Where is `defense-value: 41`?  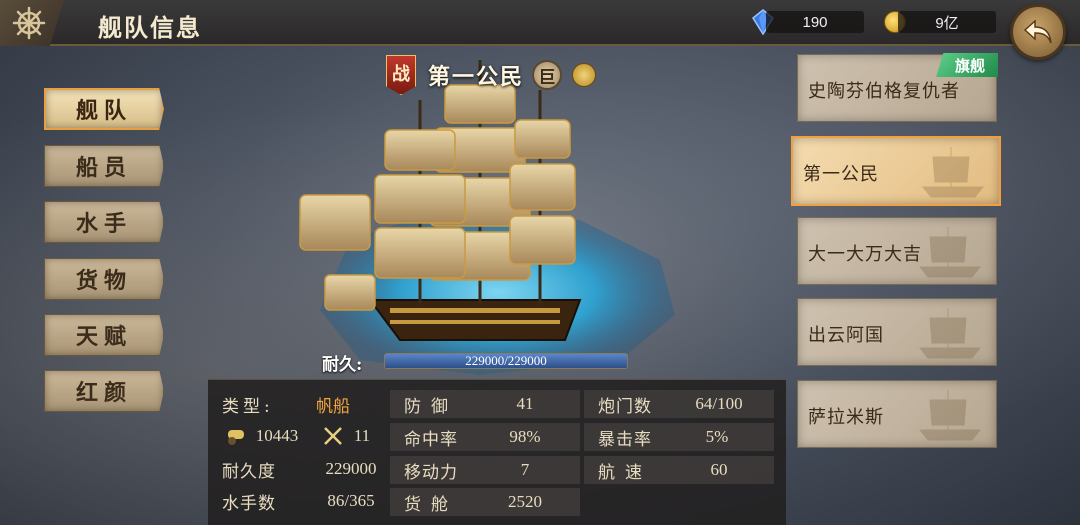
defense-value: 41 is located at coordinates (525, 403).